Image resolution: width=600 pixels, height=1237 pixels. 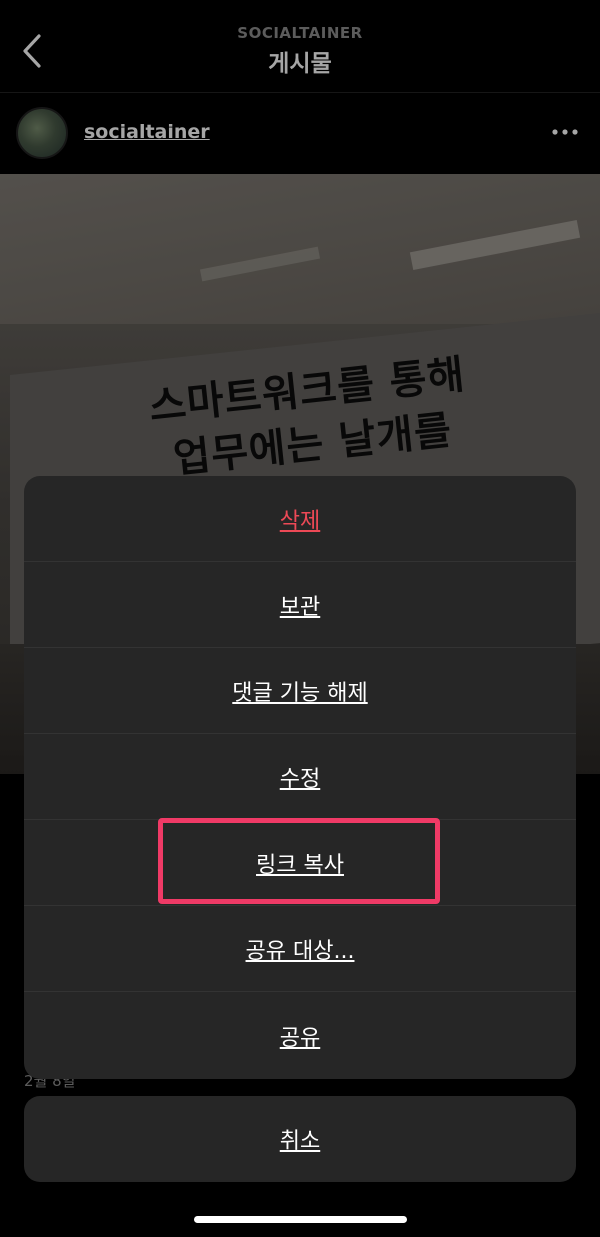 What do you see at coordinates (300, 863) in the screenshot?
I see `copy-link-option: 링크 복사` at bounding box center [300, 863].